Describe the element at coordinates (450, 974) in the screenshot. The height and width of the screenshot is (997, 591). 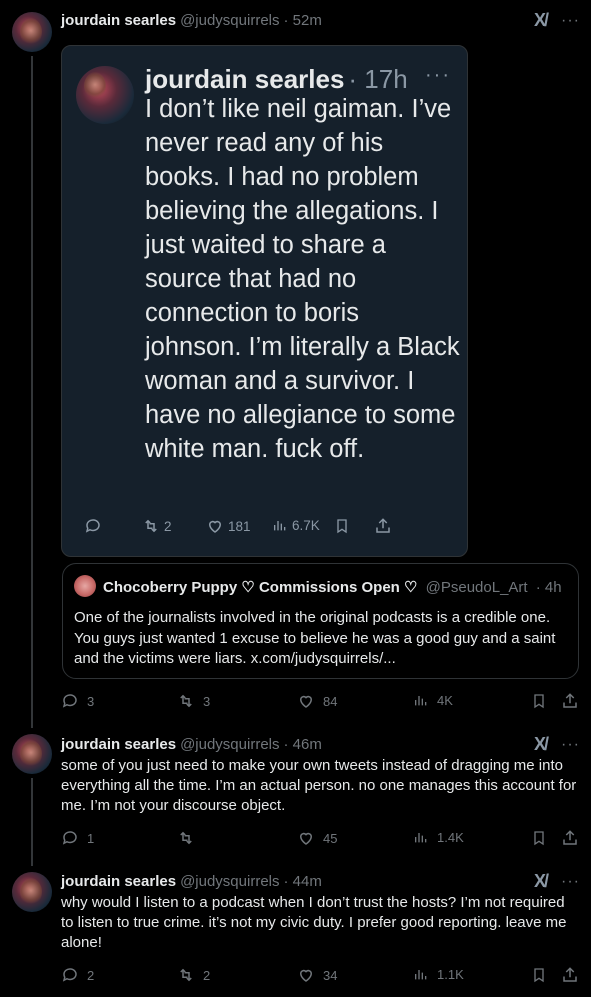
I see `view-count: 1.1K` at that location.